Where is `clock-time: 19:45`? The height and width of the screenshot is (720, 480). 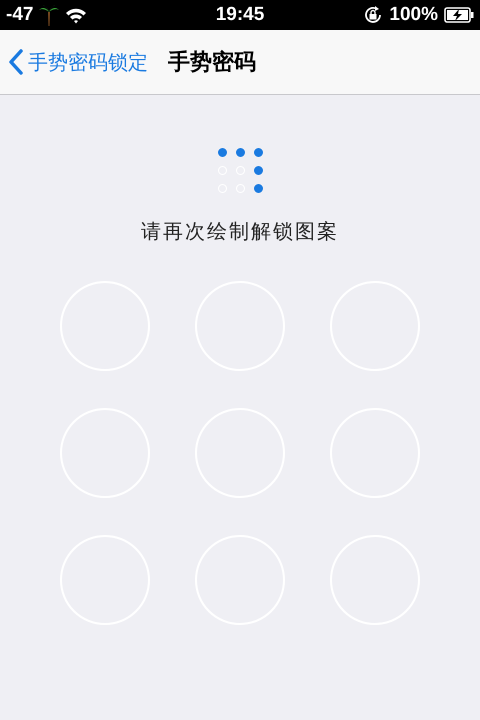
clock-time: 19:45 is located at coordinates (240, 15).